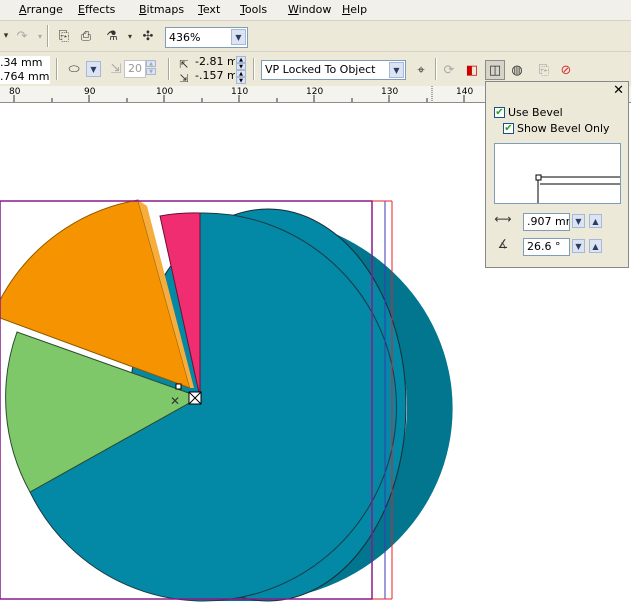 Image resolution: width=631 pixels, height=602 pixels. I want to click on close-icon: ✕, so click(618, 90).